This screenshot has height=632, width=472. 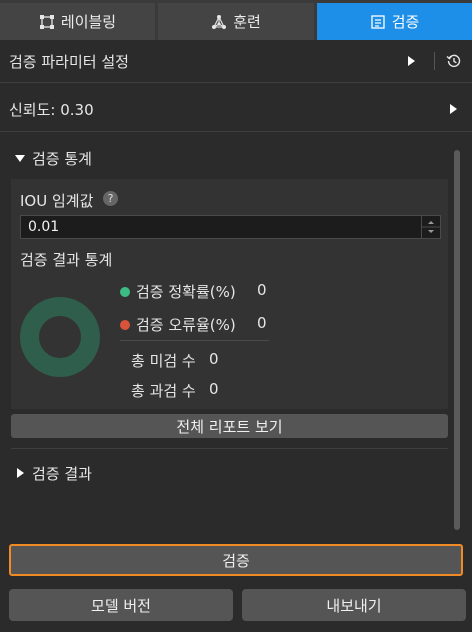 What do you see at coordinates (62, 473) in the screenshot?
I see `results-section-title: 검증 결과` at bounding box center [62, 473].